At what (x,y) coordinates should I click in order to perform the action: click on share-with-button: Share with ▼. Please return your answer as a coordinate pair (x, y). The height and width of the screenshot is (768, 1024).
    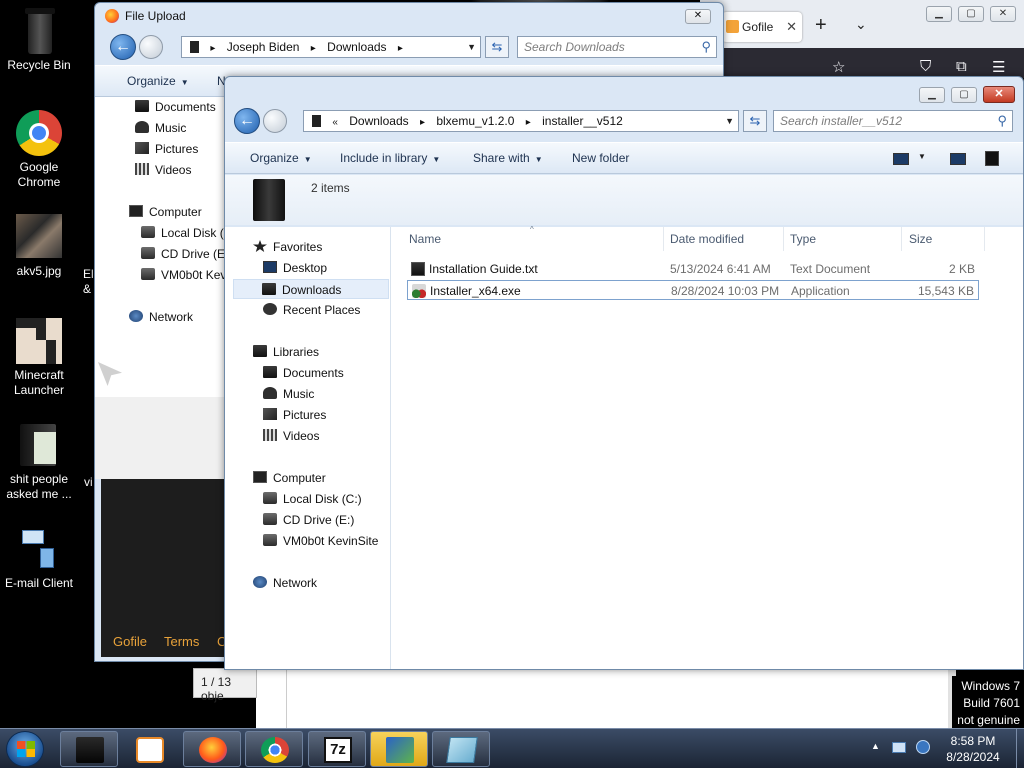
    Looking at the image, I should click on (508, 158).